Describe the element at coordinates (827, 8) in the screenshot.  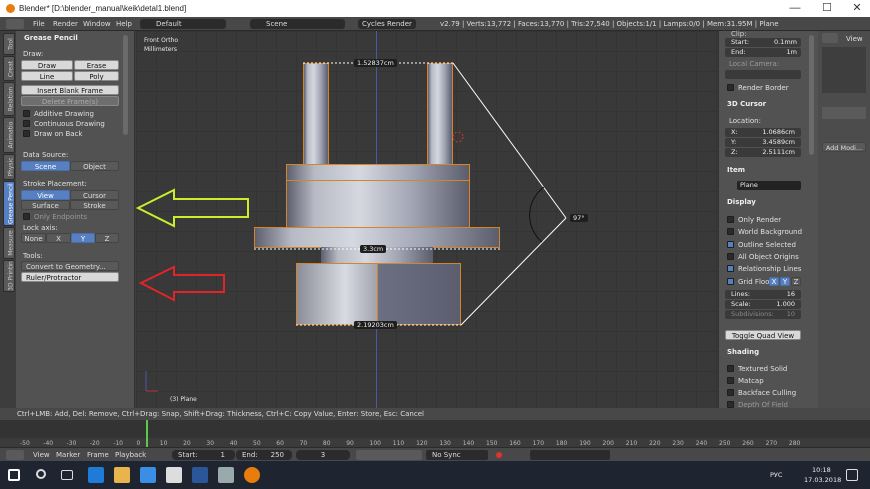
I see `maximize-button: ☐` at that location.